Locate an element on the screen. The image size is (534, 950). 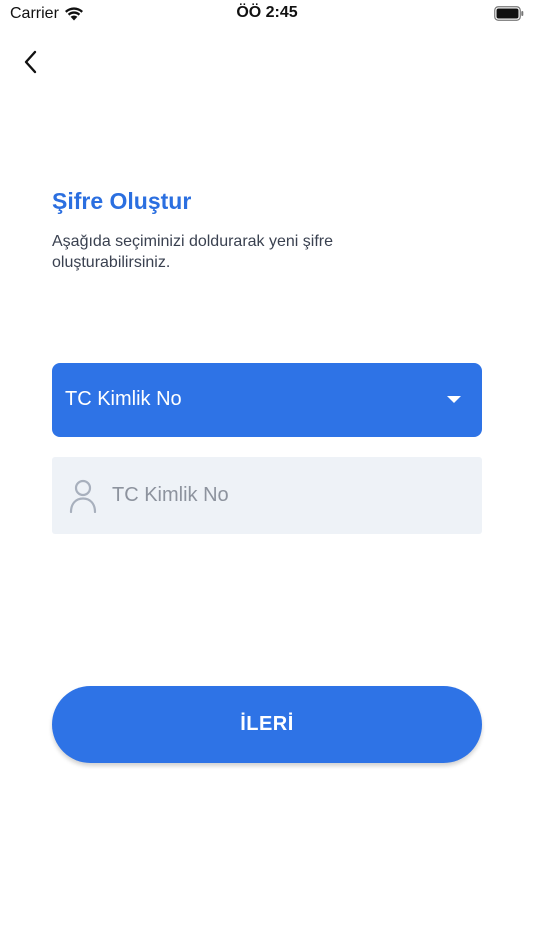
id-type-selected-value: TC Kimlik No is located at coordinates (123, 399).